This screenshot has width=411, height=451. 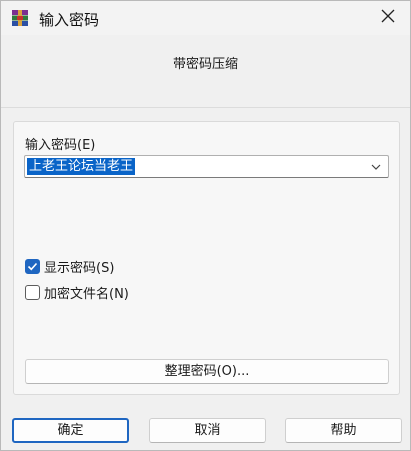 What do you see at coordinates (60, 145) in the screenshot?
I see `password-label: 输入密码(E)` at bounding box center [60, 145].